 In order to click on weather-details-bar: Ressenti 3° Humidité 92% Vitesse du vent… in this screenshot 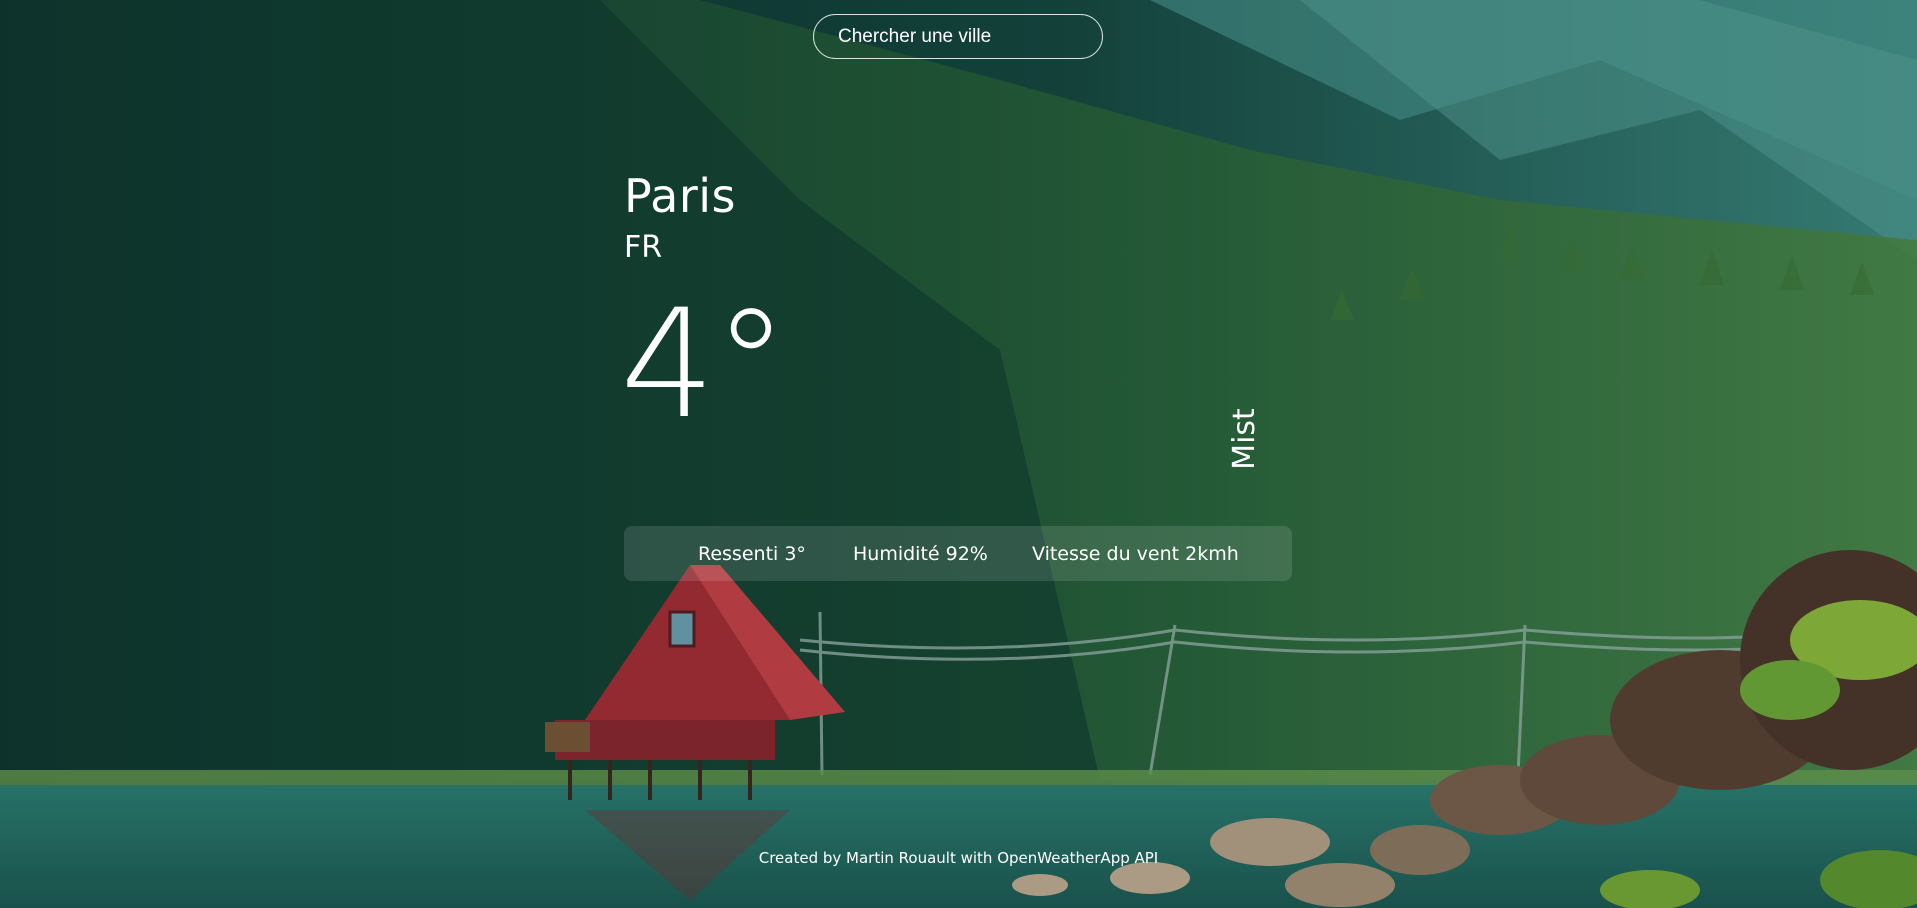, I will do `click(958, 553)`.